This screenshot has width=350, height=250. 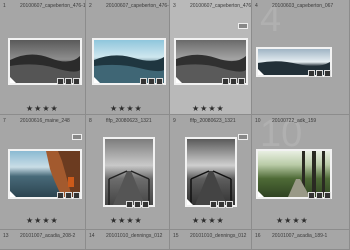 What do you see at coordinates (174, 121) in the screenshot?
I see `cell-index: 9` at bounding box center [174, 121].